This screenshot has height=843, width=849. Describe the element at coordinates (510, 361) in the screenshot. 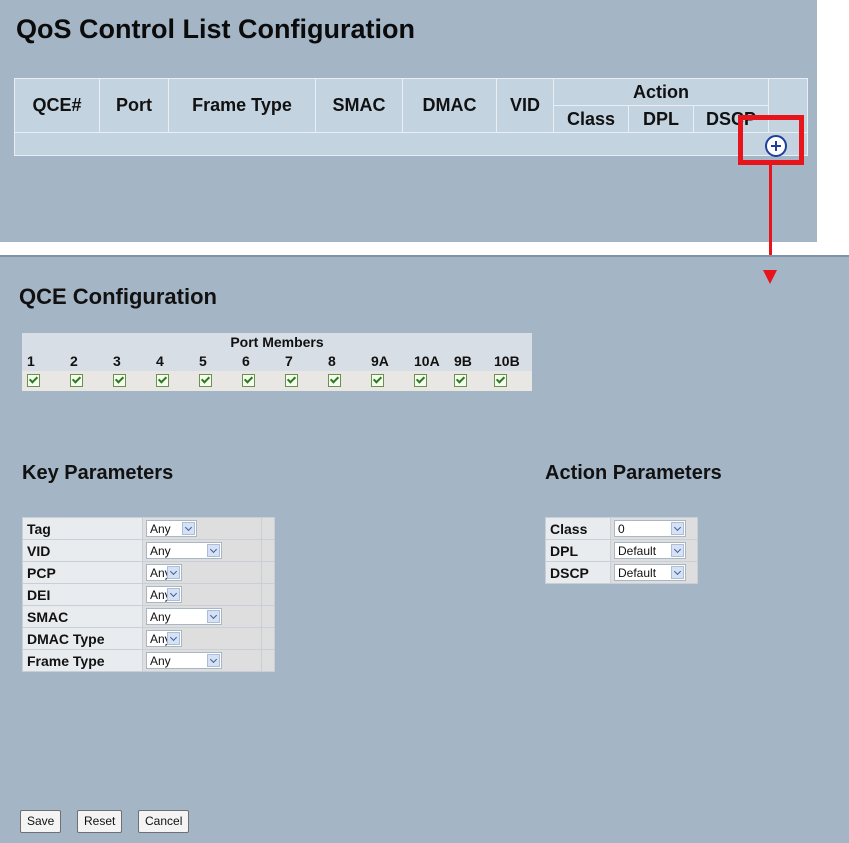

I see `port-label: 10B` at that location.